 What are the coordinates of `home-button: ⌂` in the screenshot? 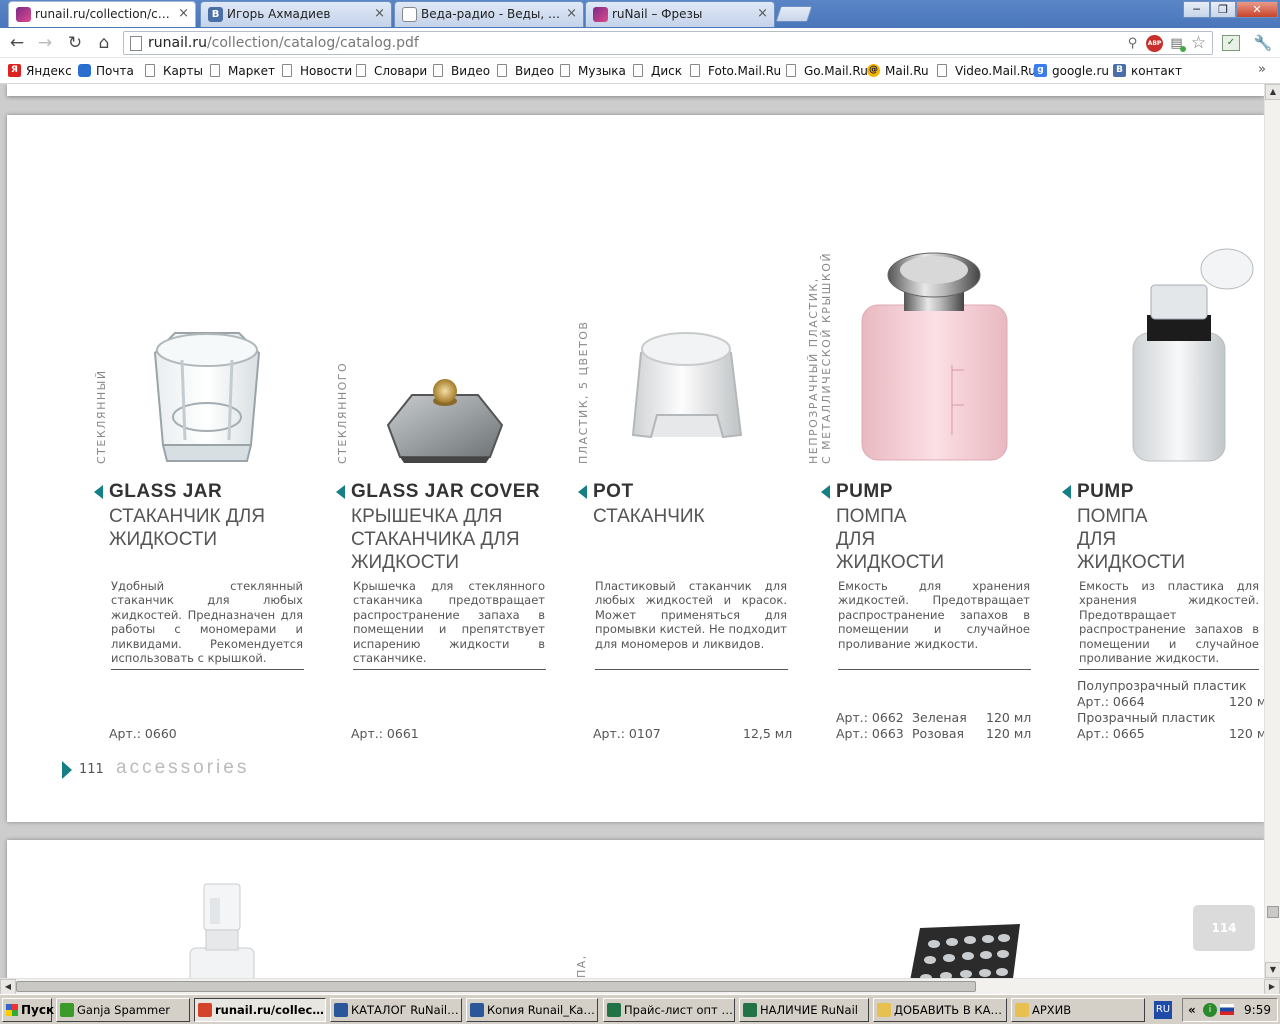 It's located at (104, 43).